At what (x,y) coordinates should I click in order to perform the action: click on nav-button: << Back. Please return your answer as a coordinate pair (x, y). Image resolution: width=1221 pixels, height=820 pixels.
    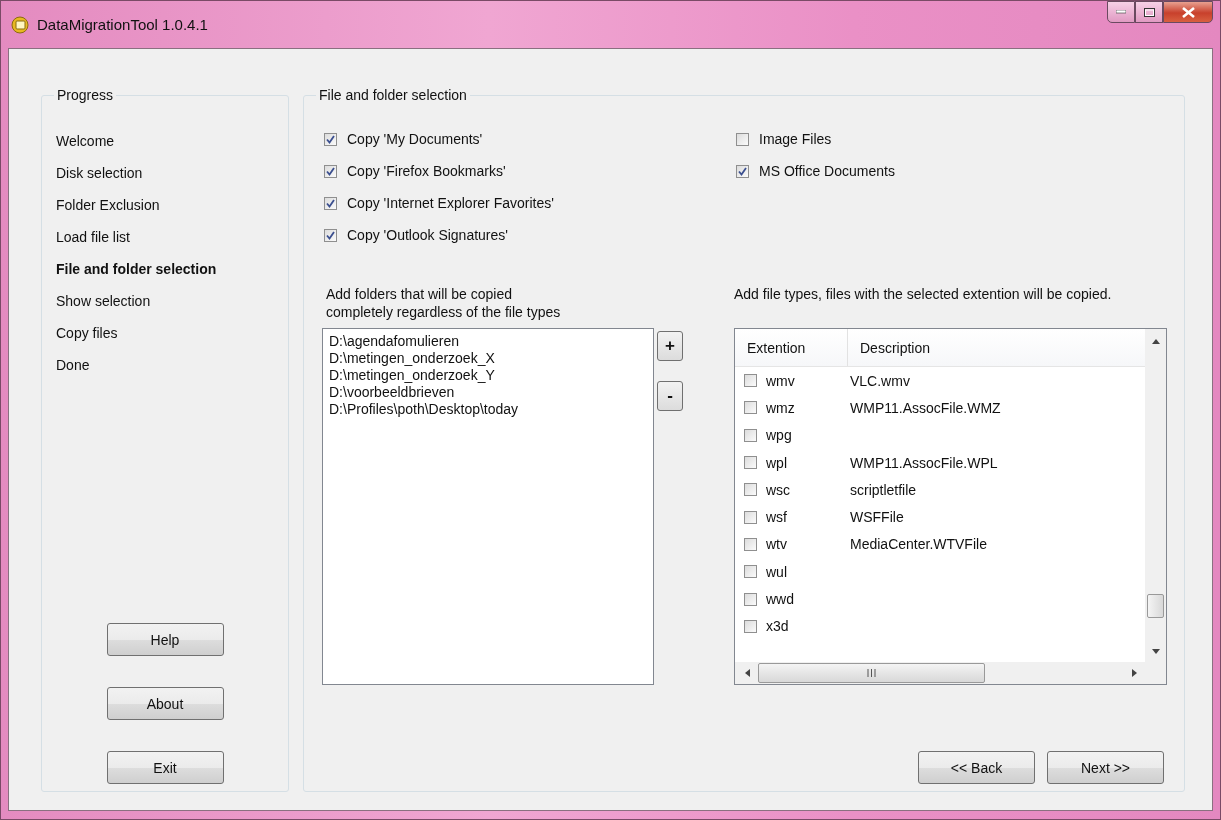
    Looking at the image, I should click on (976, 767).